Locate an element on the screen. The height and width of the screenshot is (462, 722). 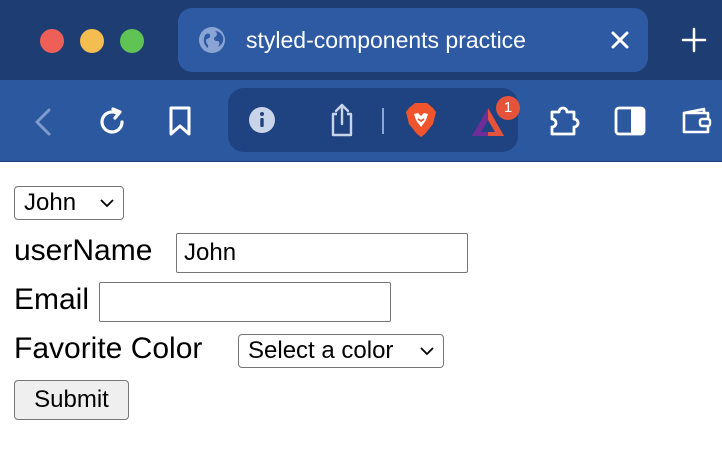
rewards-notification-badge: 1 is located at coordinates (508, 108).